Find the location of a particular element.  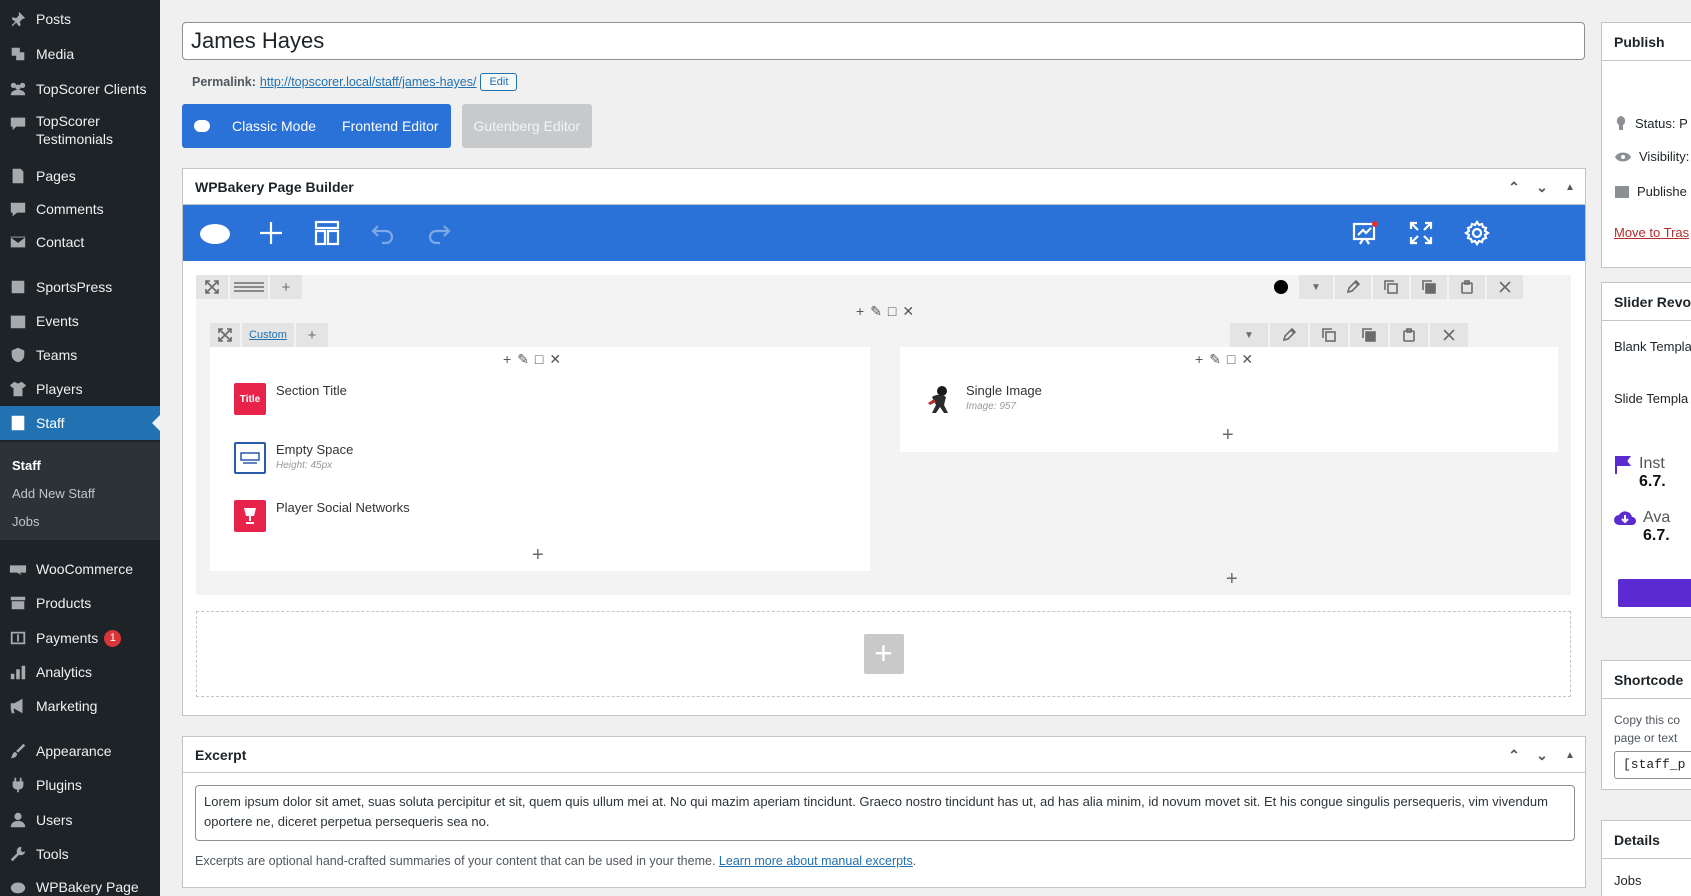

column-add-icon: + is located at coordinates (860, 311).